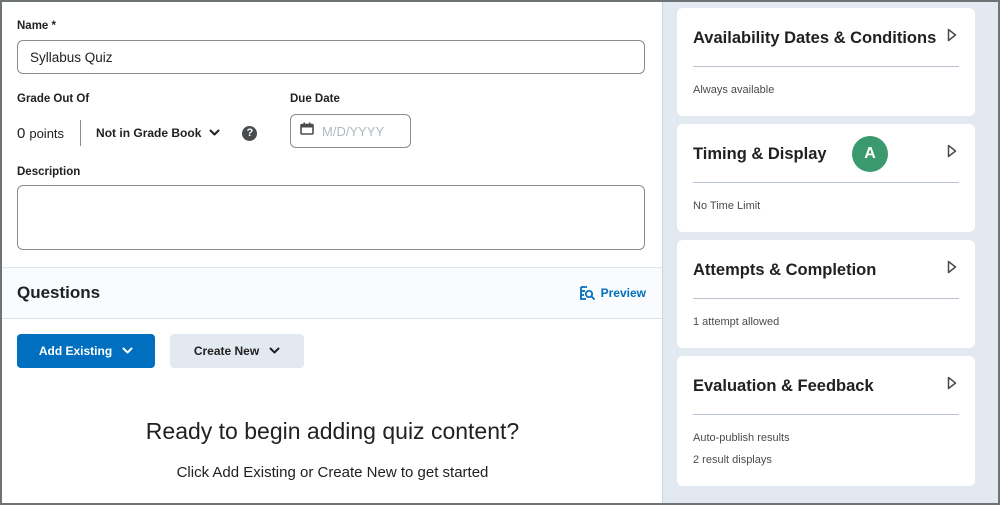 The height and width of the screenshot is (505, 1000). What do you see at coordinates (59, 292) in the screenshot?
I see `questions-title: Questions` at bounding box center [59, 292].